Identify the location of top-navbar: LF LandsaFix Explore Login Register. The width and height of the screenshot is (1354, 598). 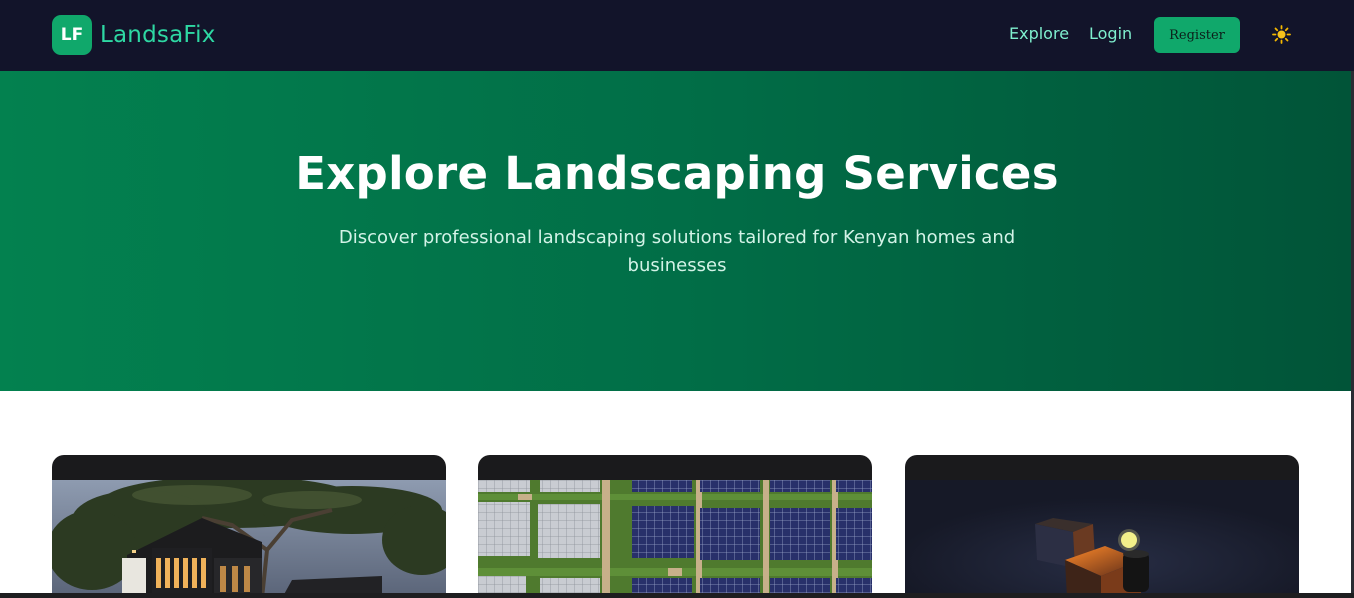
(677, 35).